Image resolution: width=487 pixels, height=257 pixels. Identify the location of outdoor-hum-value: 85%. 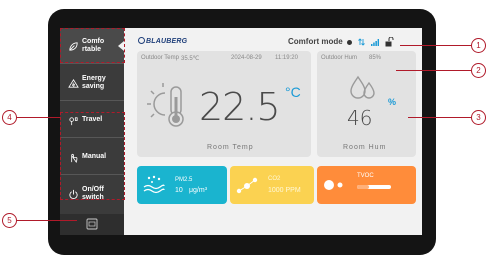
(375, 58).